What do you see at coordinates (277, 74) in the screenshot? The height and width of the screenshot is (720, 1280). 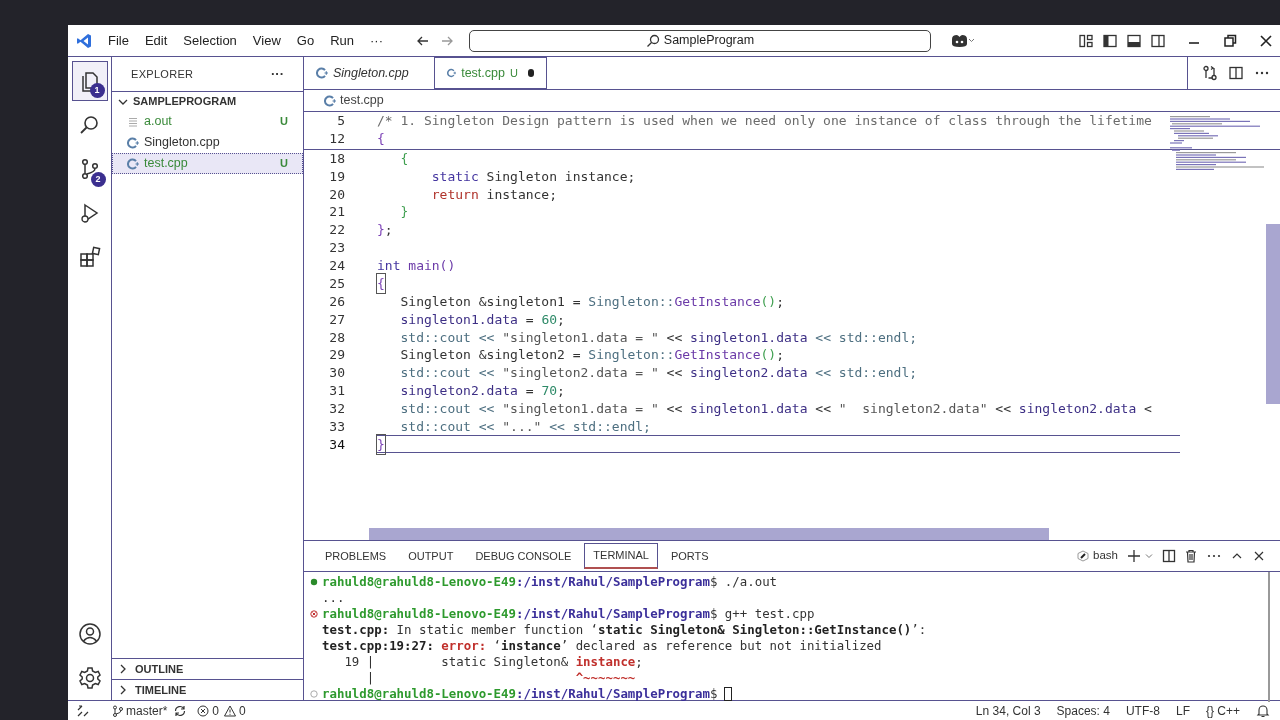 I see `more-actions-button: ···` at bounding box center [277, 74].